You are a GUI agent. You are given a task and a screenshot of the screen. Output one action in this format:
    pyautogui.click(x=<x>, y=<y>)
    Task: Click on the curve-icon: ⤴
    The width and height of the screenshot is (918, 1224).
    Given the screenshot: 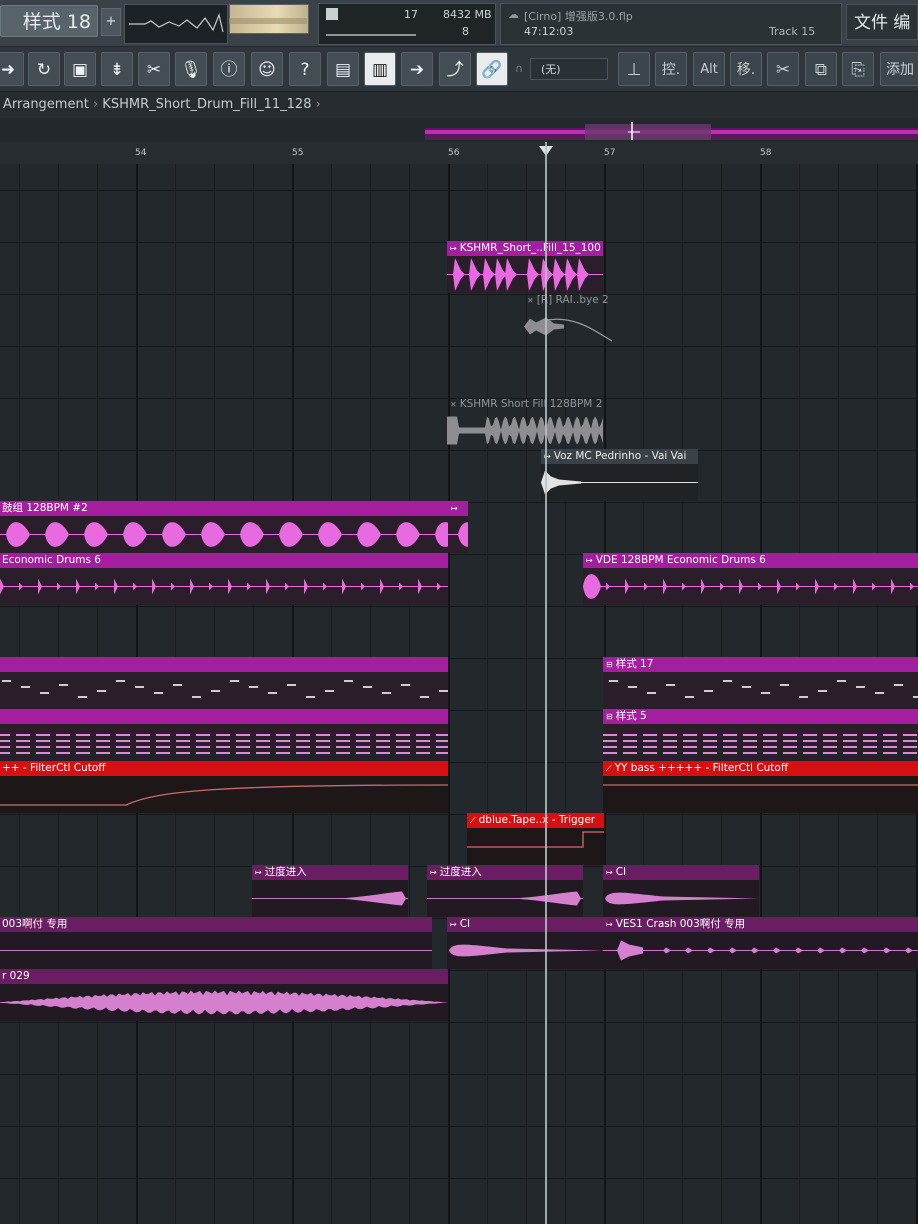 What is the action you would take?
    pyautogui.click(x=455, y=69)
    